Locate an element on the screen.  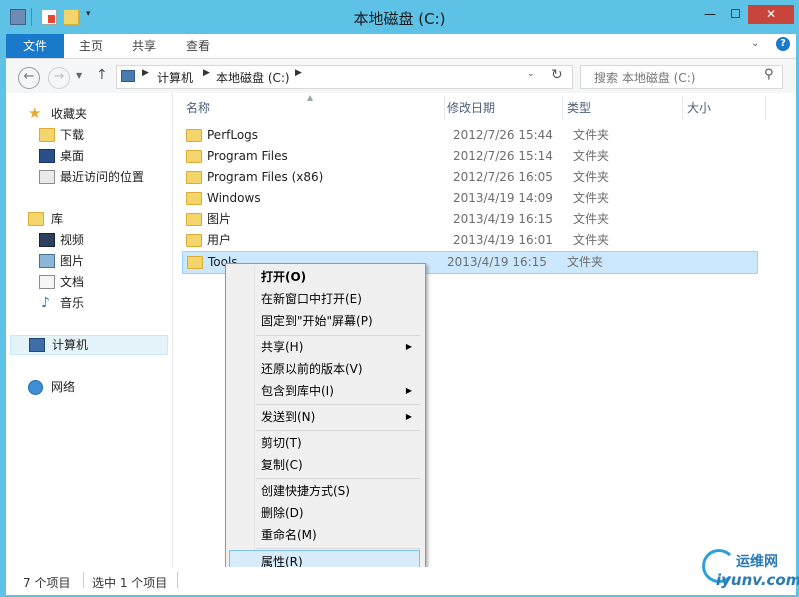
nav-favorites: ★ 收藏夹 is located at coordinates (89, 114).